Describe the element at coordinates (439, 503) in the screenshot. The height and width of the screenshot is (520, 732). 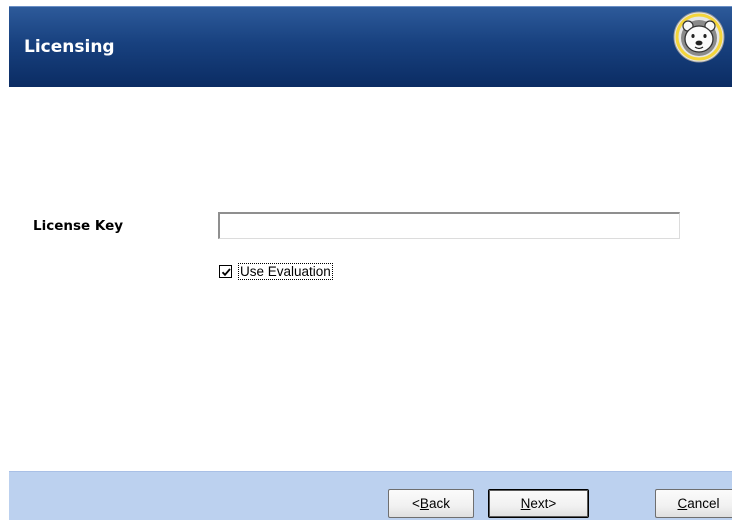
I see `back-button-label: ack` at that location.